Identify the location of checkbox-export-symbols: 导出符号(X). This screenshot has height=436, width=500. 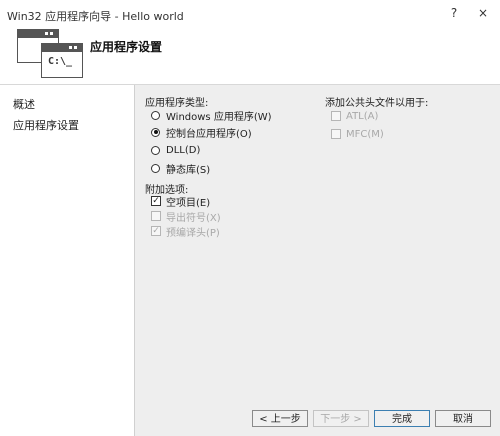
(186, 216).